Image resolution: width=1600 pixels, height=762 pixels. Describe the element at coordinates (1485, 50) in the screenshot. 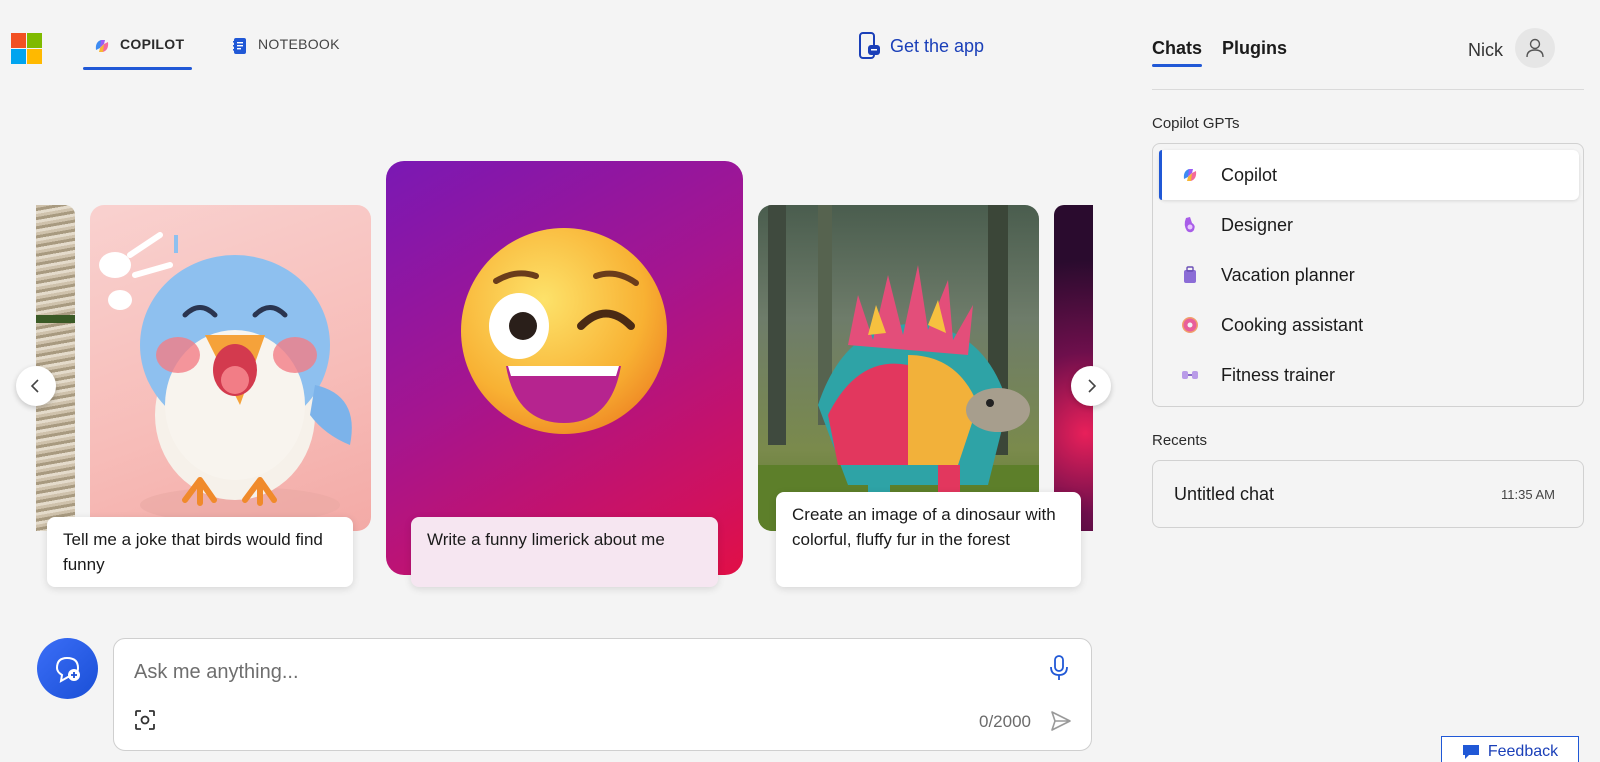

I see `user-name: Nick` at that location.